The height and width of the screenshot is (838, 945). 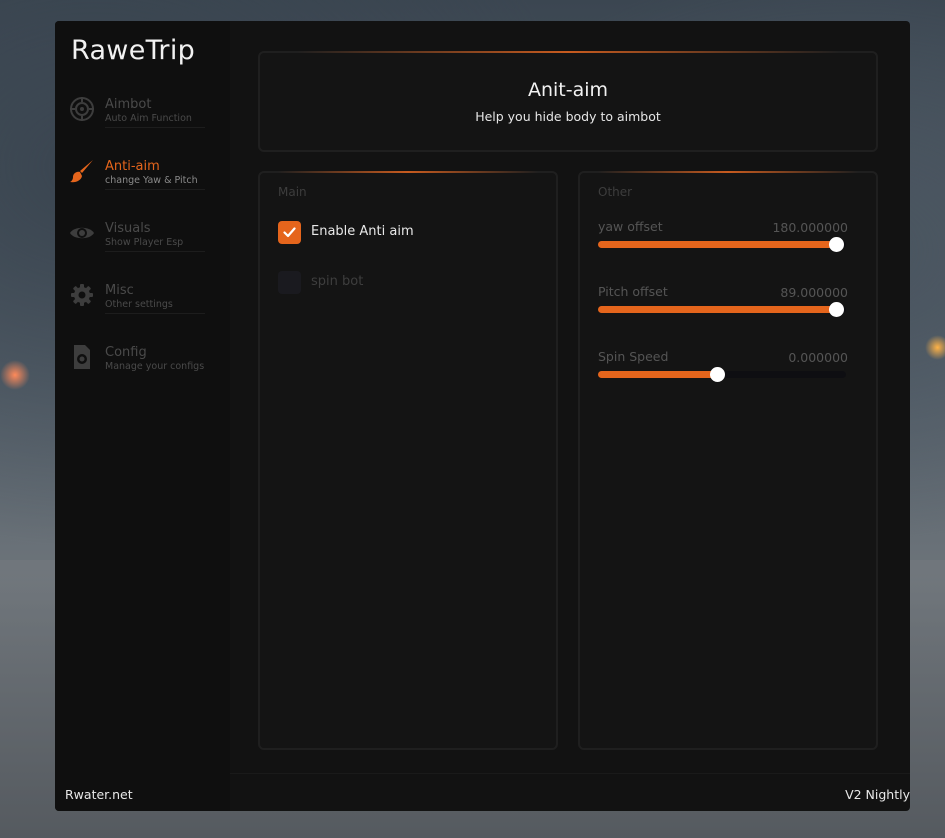 What do you see at coordinates (615, 192) in the screenshot?
I see `section-label: Other` at bounding box center [615, 192].